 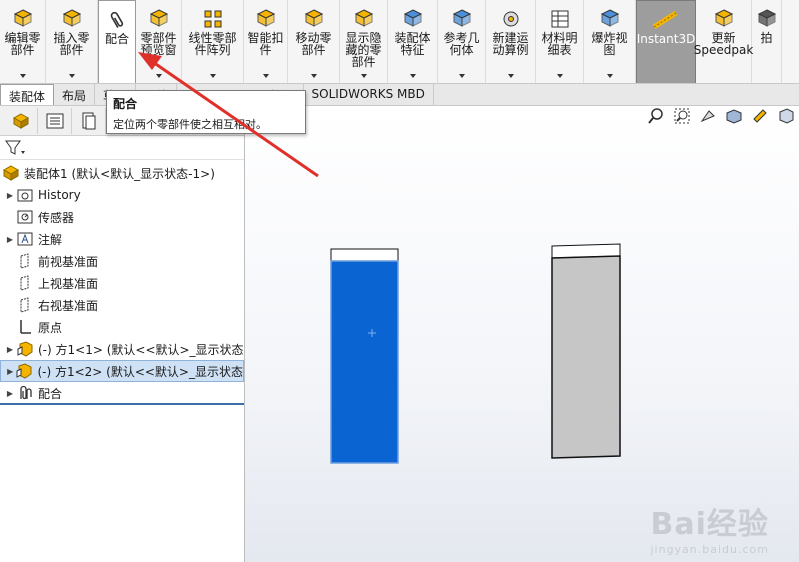 What do you see at coordinates (23, 19) in the screenshot?
I see `edit-component-icon` at bounding box center [23, 19].